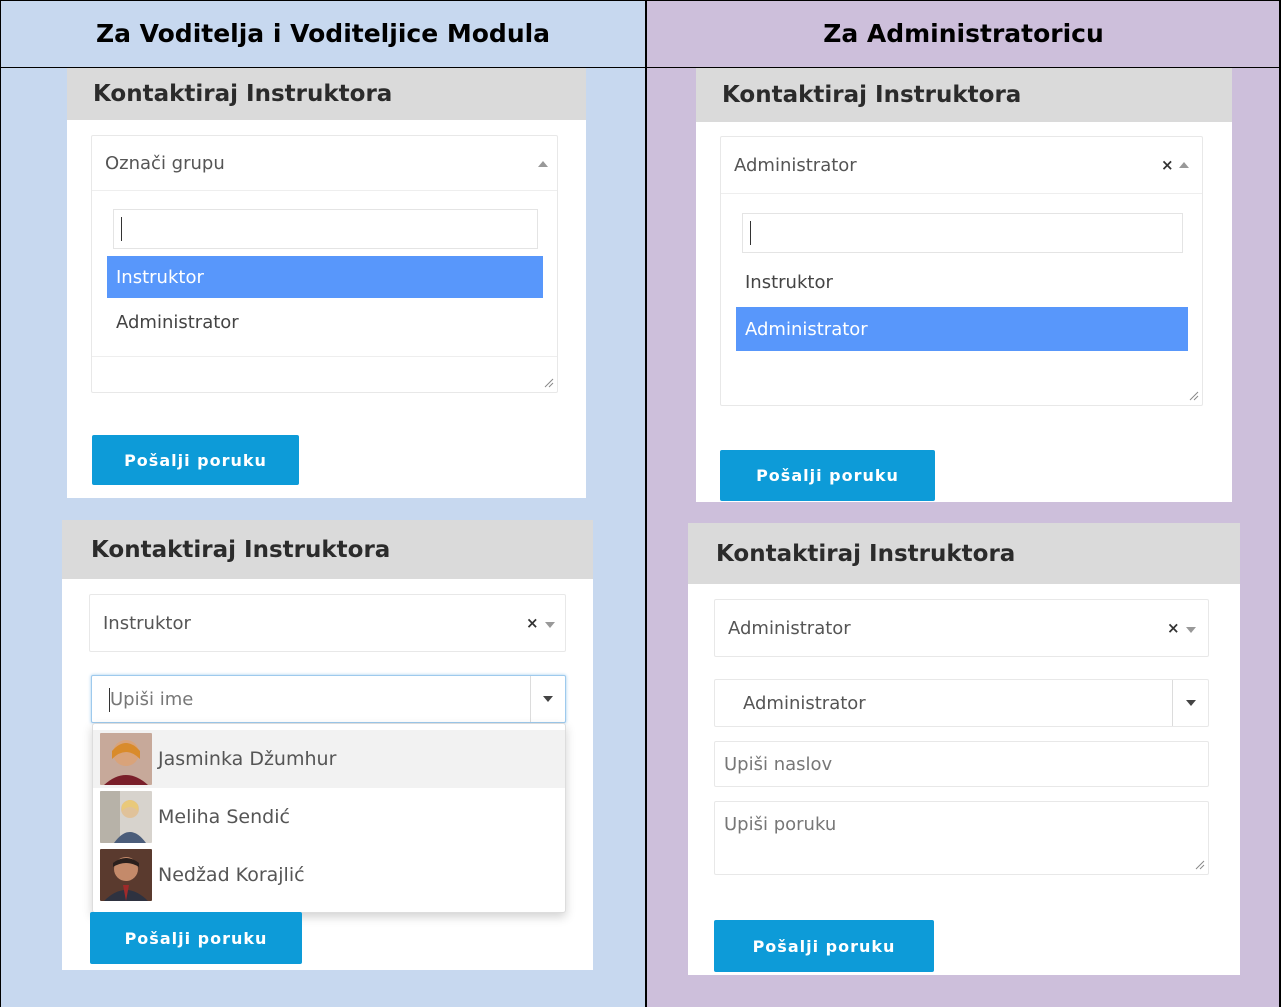  What do you see at coordinates (151, 699) in the screenshot?
I see `name-search-input: Upiši ime` at bounding box center [151, 699].